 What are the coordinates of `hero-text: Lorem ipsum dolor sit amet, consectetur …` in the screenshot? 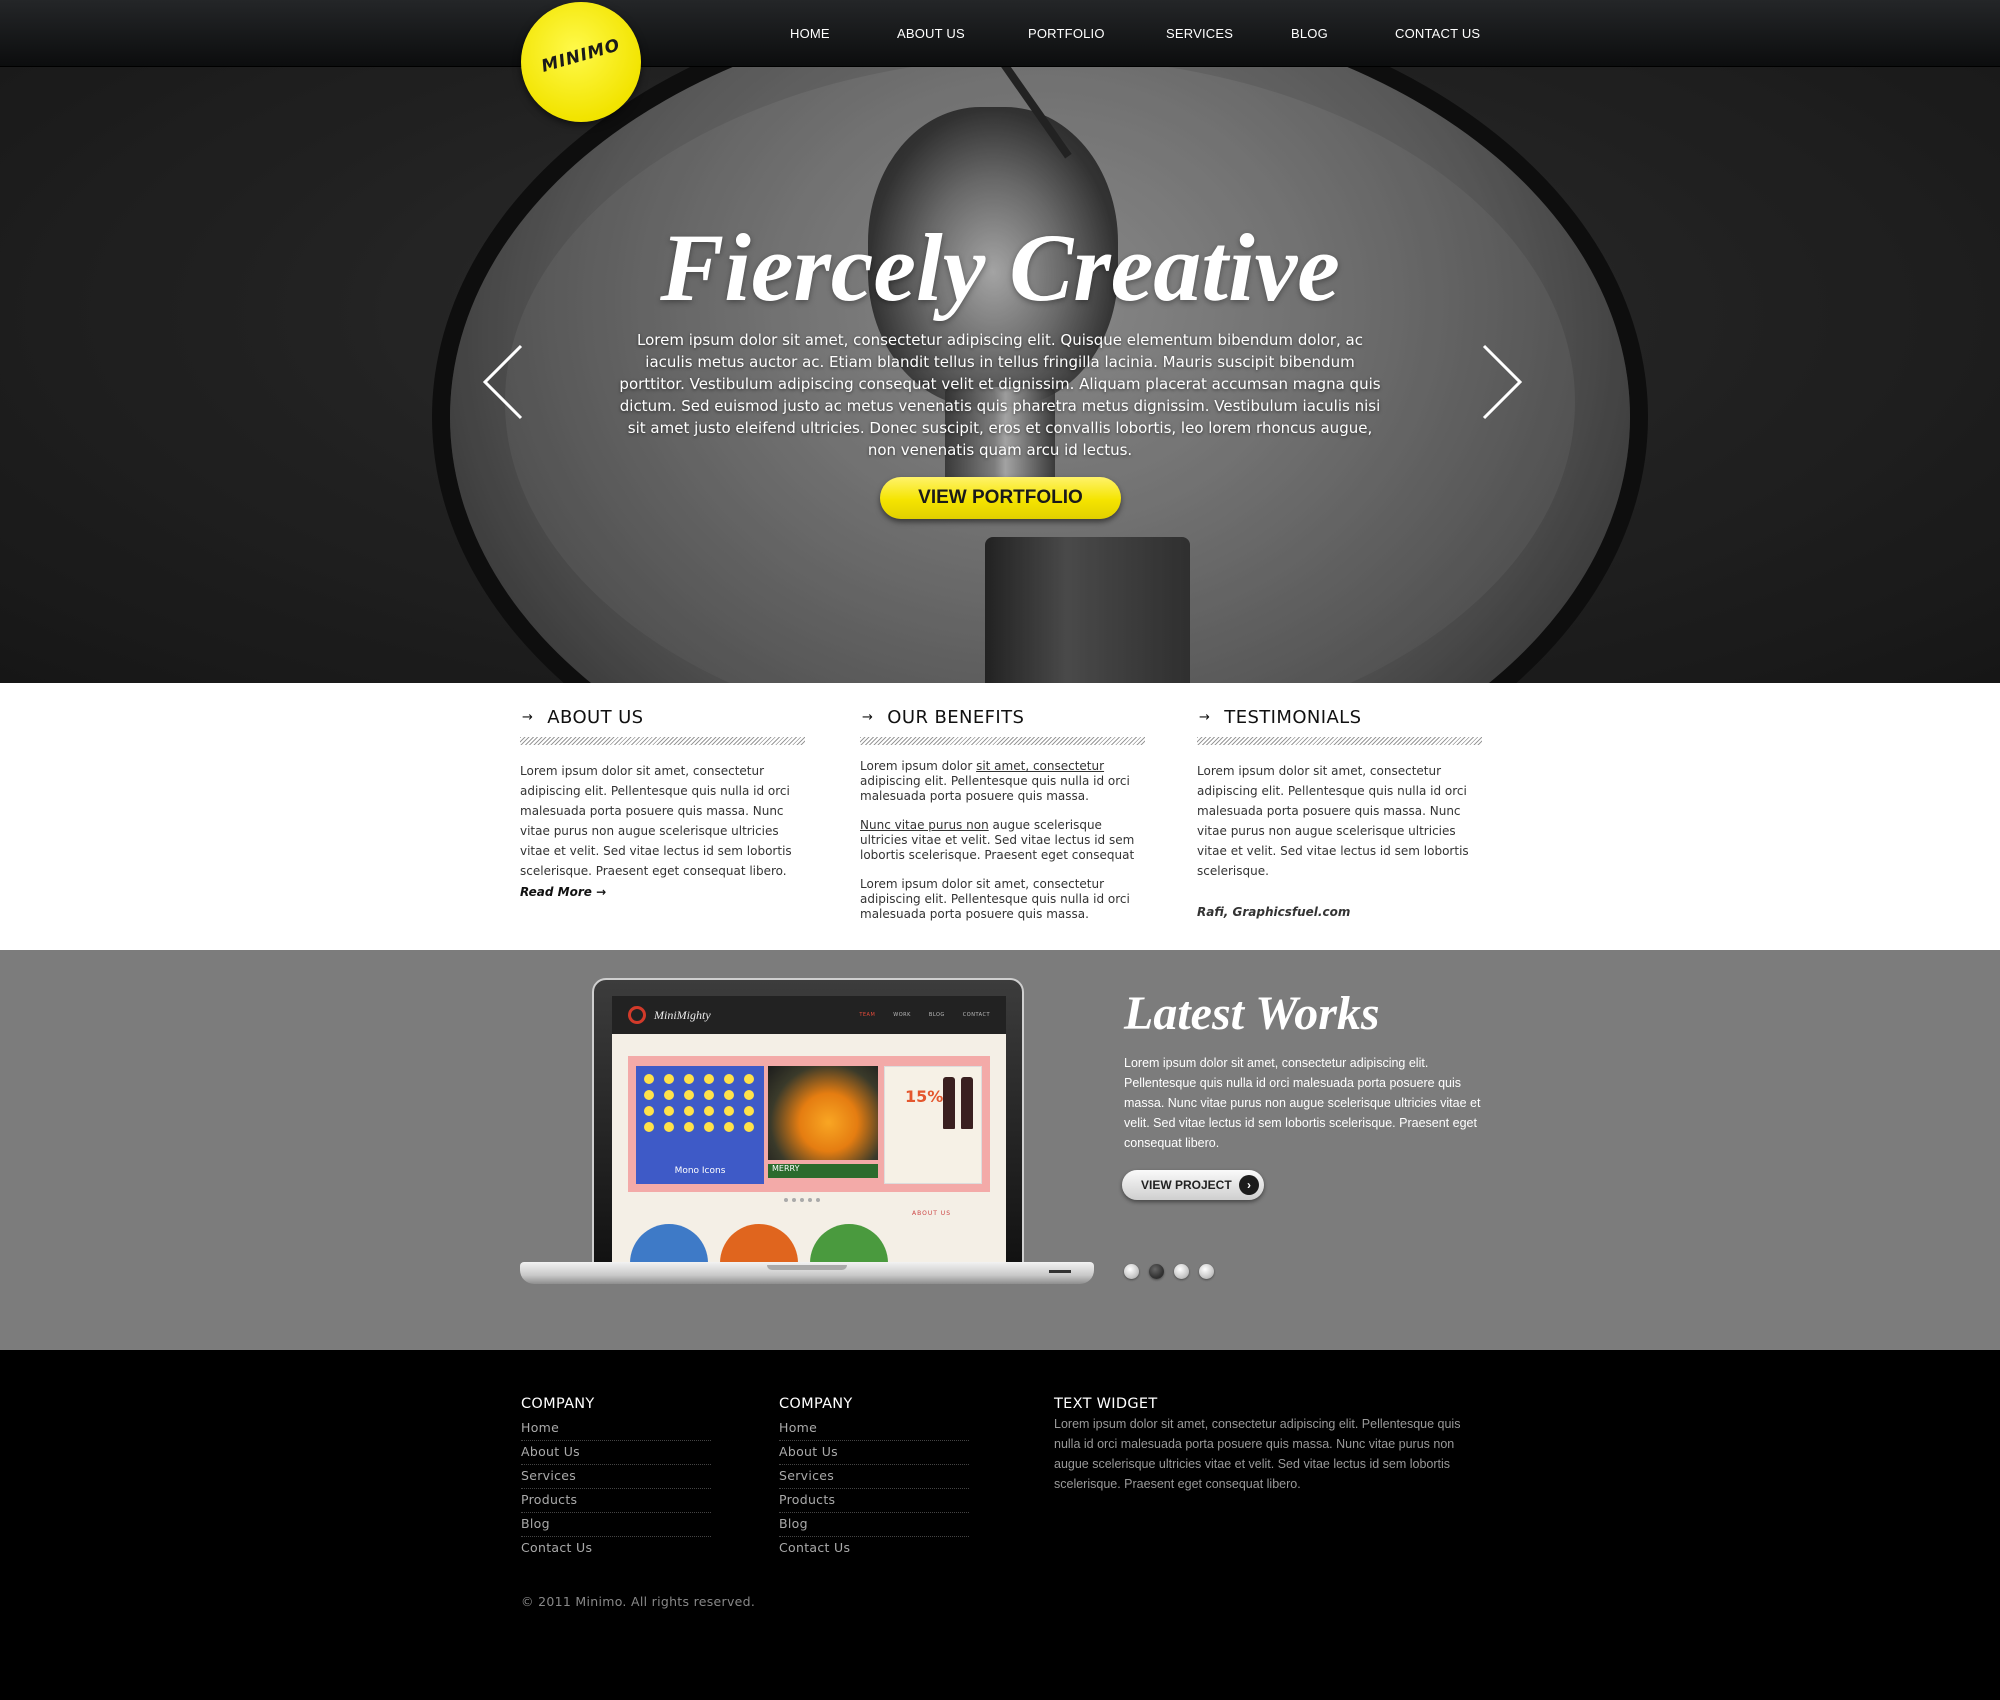 It's located at (1000, 395).